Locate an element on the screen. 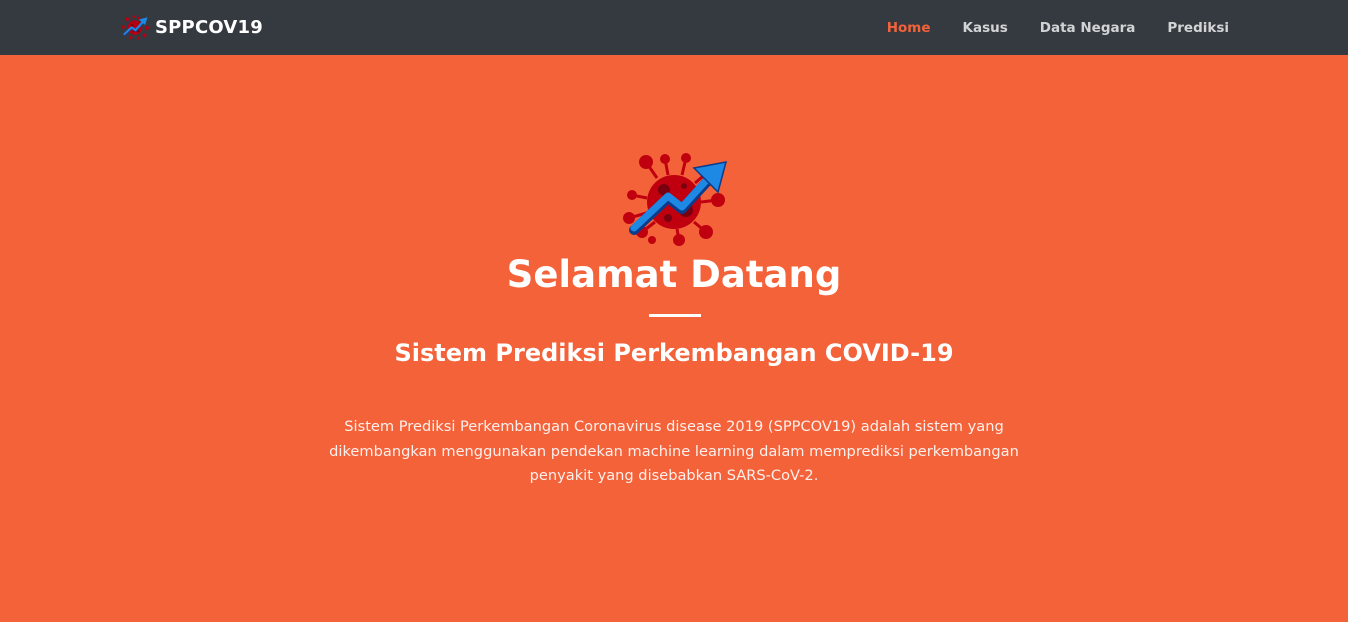  title-divider is located at coordinates (675, 315).